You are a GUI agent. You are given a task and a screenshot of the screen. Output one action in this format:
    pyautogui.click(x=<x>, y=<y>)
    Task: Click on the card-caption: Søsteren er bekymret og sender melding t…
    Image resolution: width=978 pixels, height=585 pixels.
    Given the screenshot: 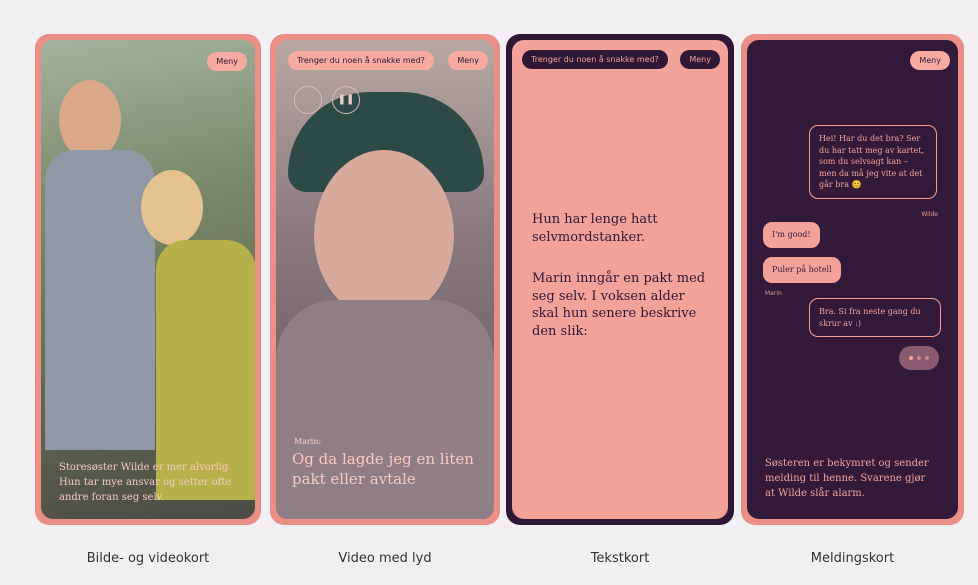 What is the action you would take?
    pyautogui.click(x=847, y=478)
    